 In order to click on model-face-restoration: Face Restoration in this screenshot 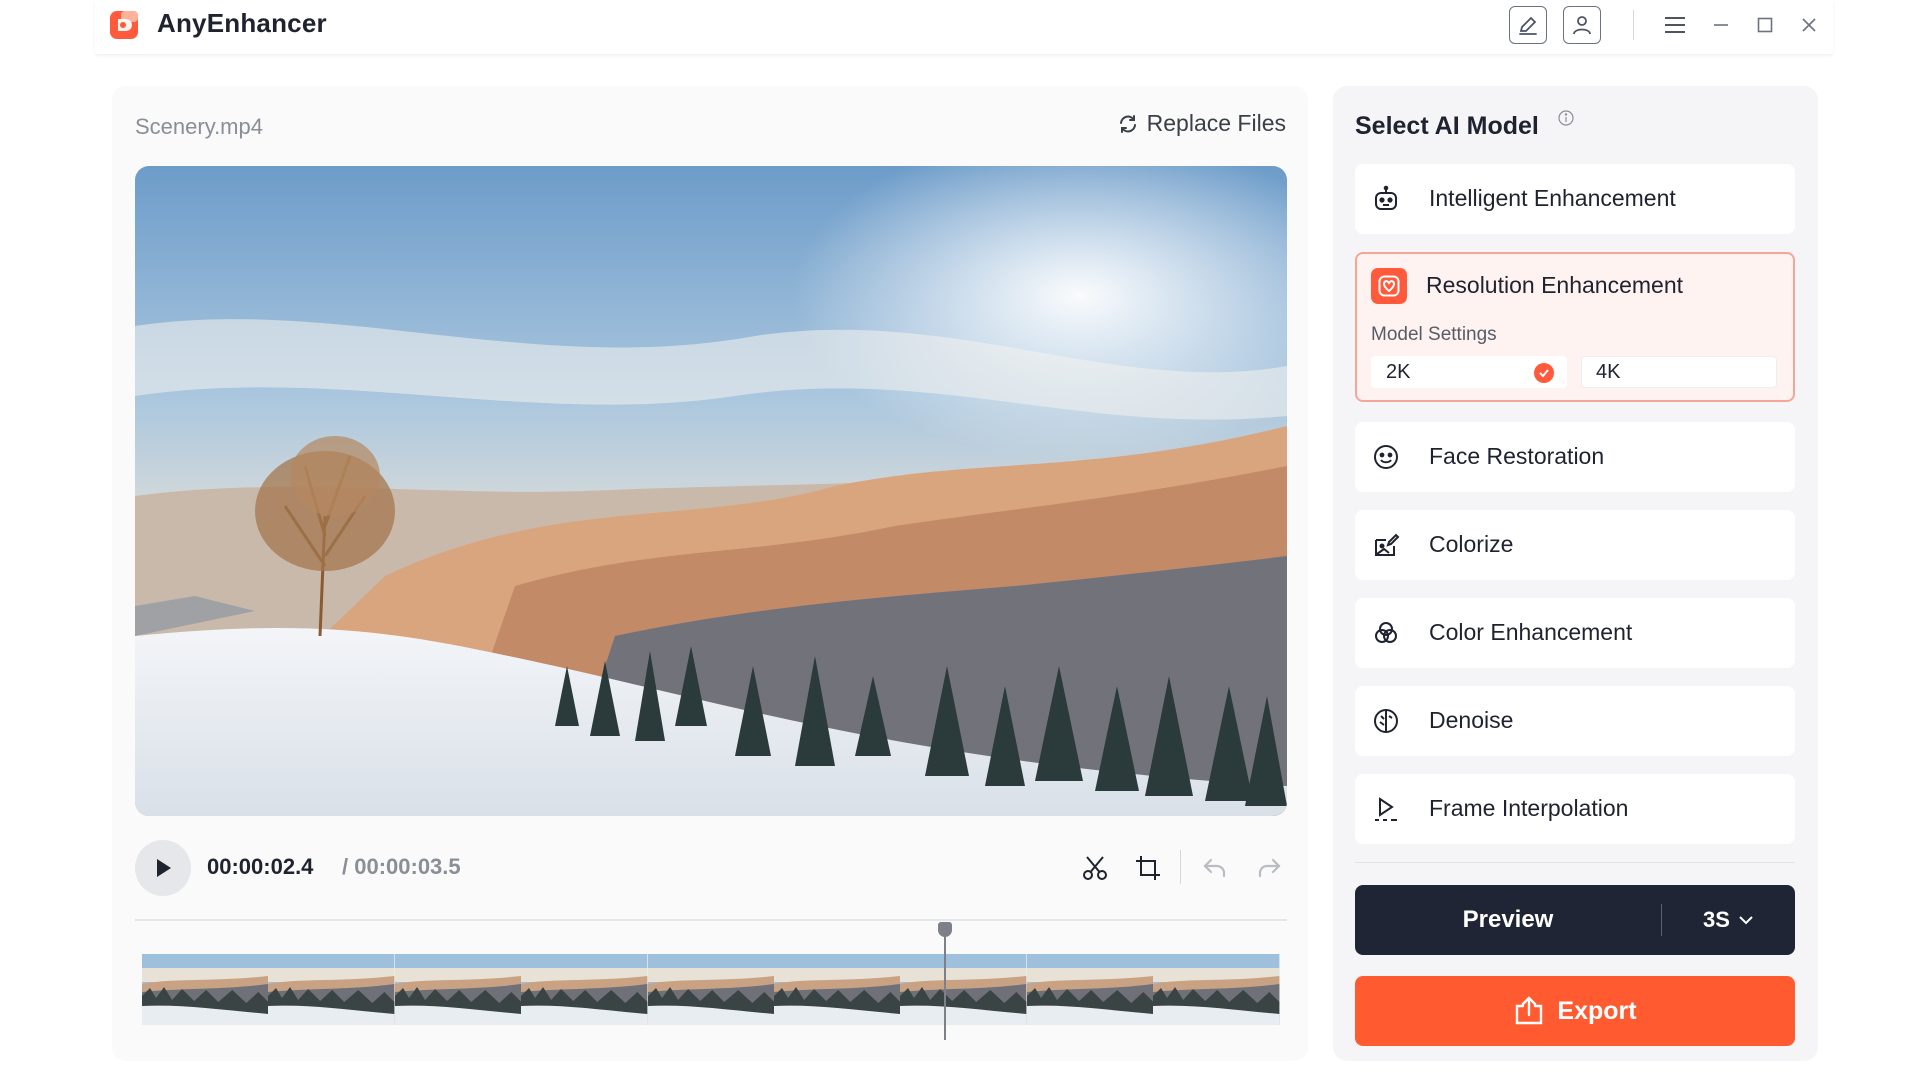, I will do `click(1575, 457)`.